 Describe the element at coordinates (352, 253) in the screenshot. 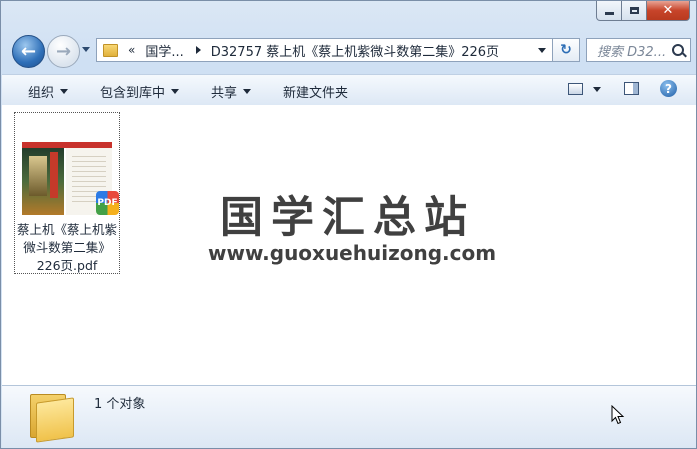

I see `watermark-url: www.guoxuehuizong.com` at that location.